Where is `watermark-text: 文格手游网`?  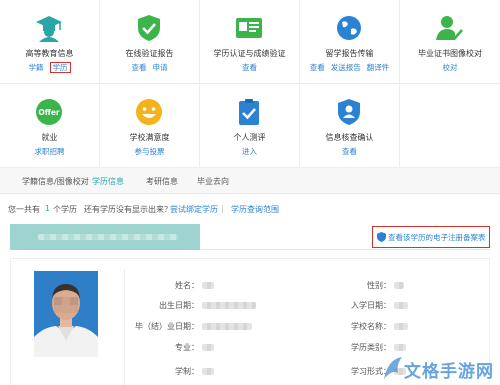 watermark-text: 文格手游网 is located at coordinates (449, 372).